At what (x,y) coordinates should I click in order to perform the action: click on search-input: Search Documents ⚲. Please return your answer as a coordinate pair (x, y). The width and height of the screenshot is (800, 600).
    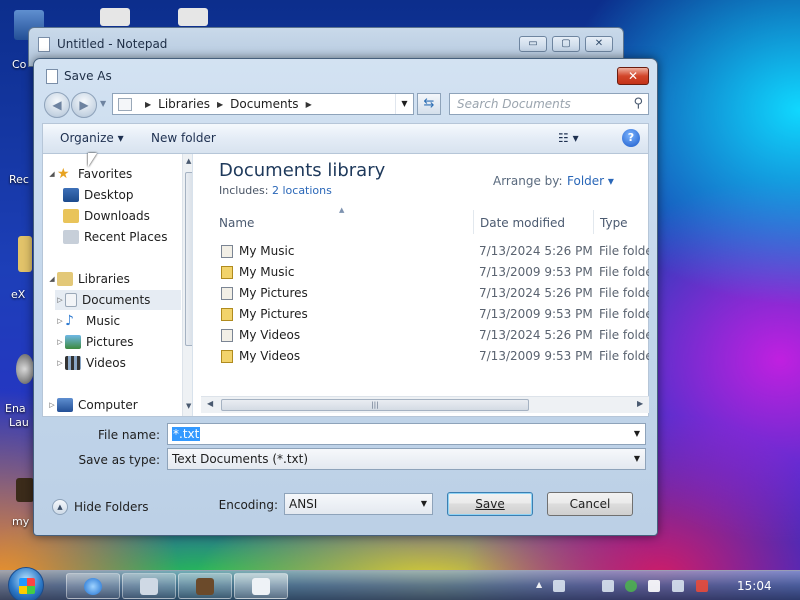
    Looking at the image, I should click on (549, 104).